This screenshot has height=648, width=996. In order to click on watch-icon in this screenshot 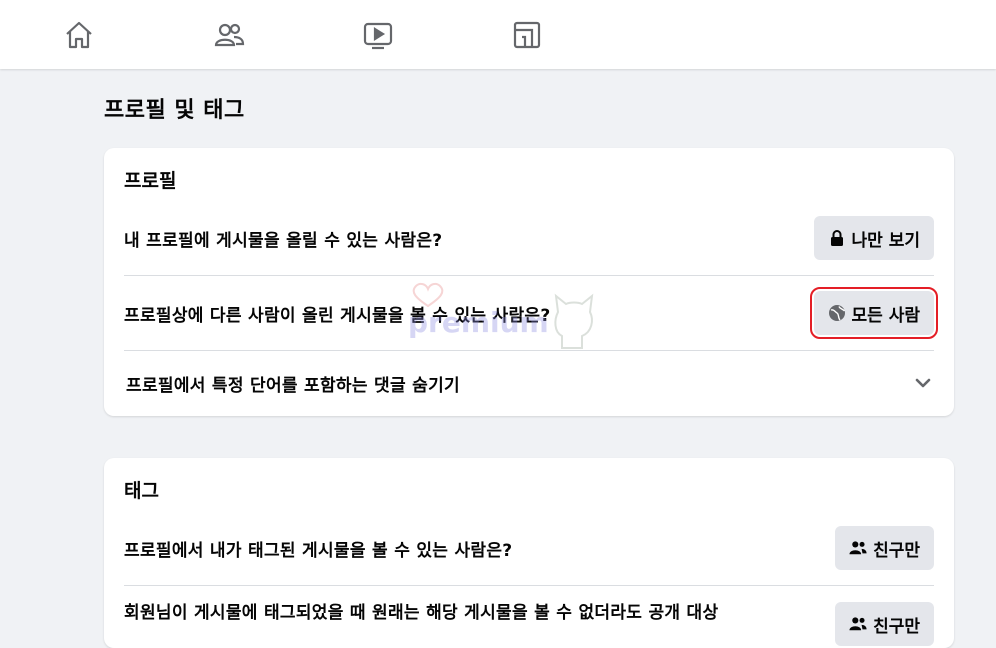, I will do `click(378, 35)`.